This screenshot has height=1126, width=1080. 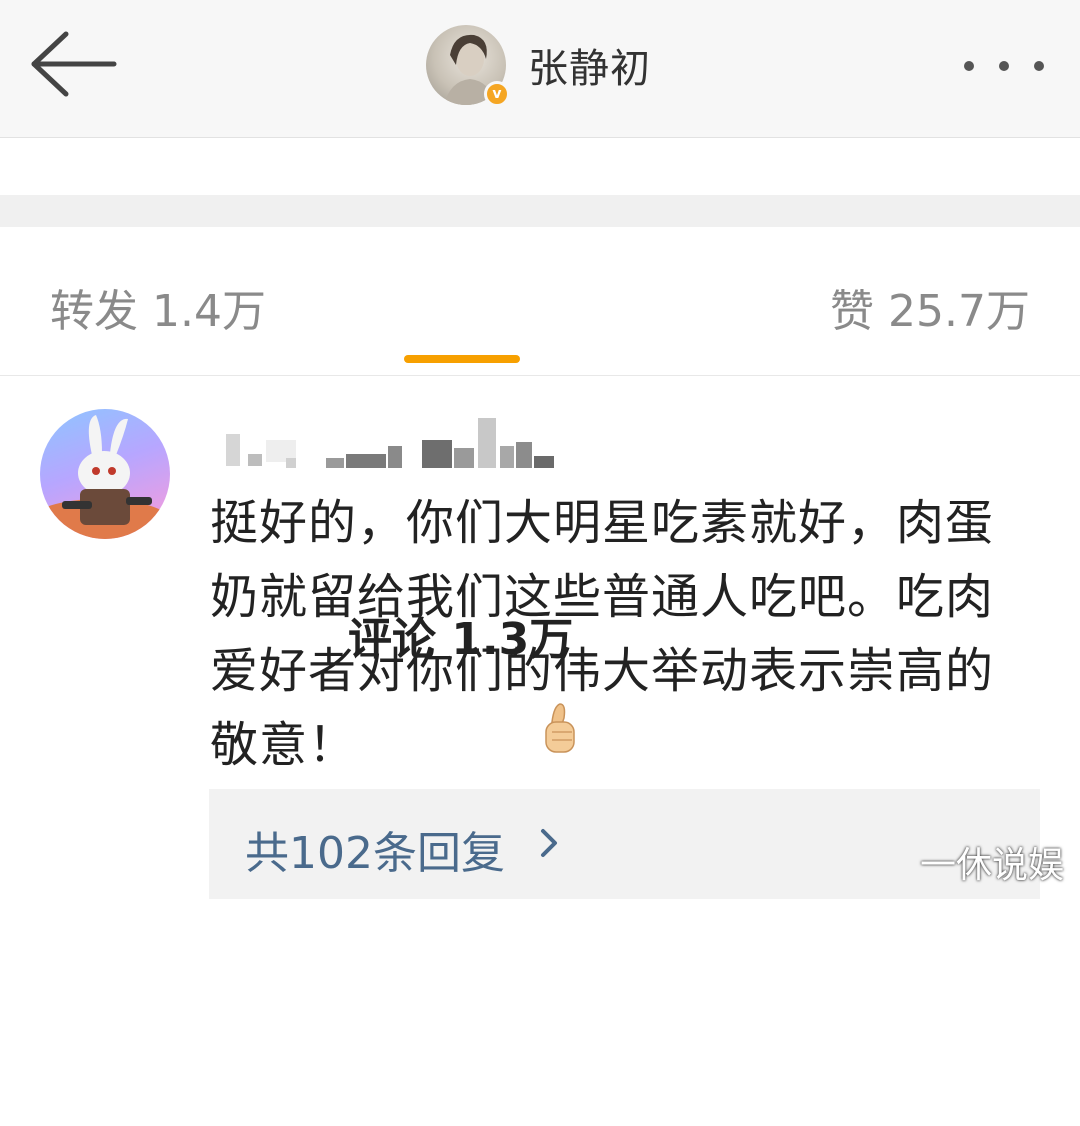 What do you see at coordinates (462, 359) in the screenshot?
I see `active-tab-indicator` at bounding box center [462, 359].